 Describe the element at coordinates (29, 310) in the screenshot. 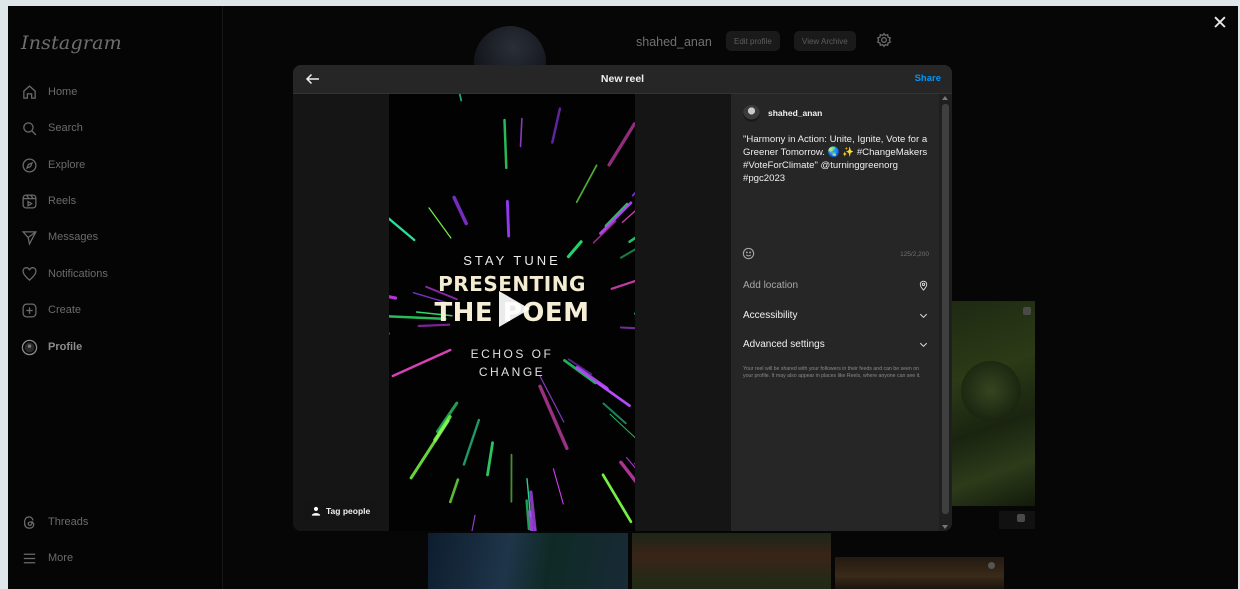

I see `plus-square-icon` at that location.